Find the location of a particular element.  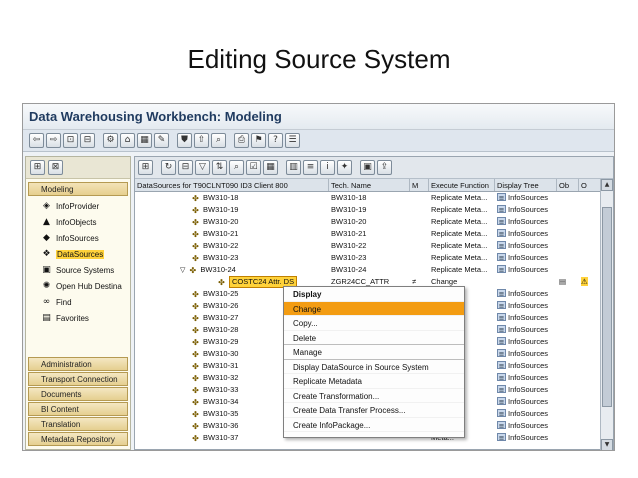

column-icon: ▥ is located at coordinates (293, 167).